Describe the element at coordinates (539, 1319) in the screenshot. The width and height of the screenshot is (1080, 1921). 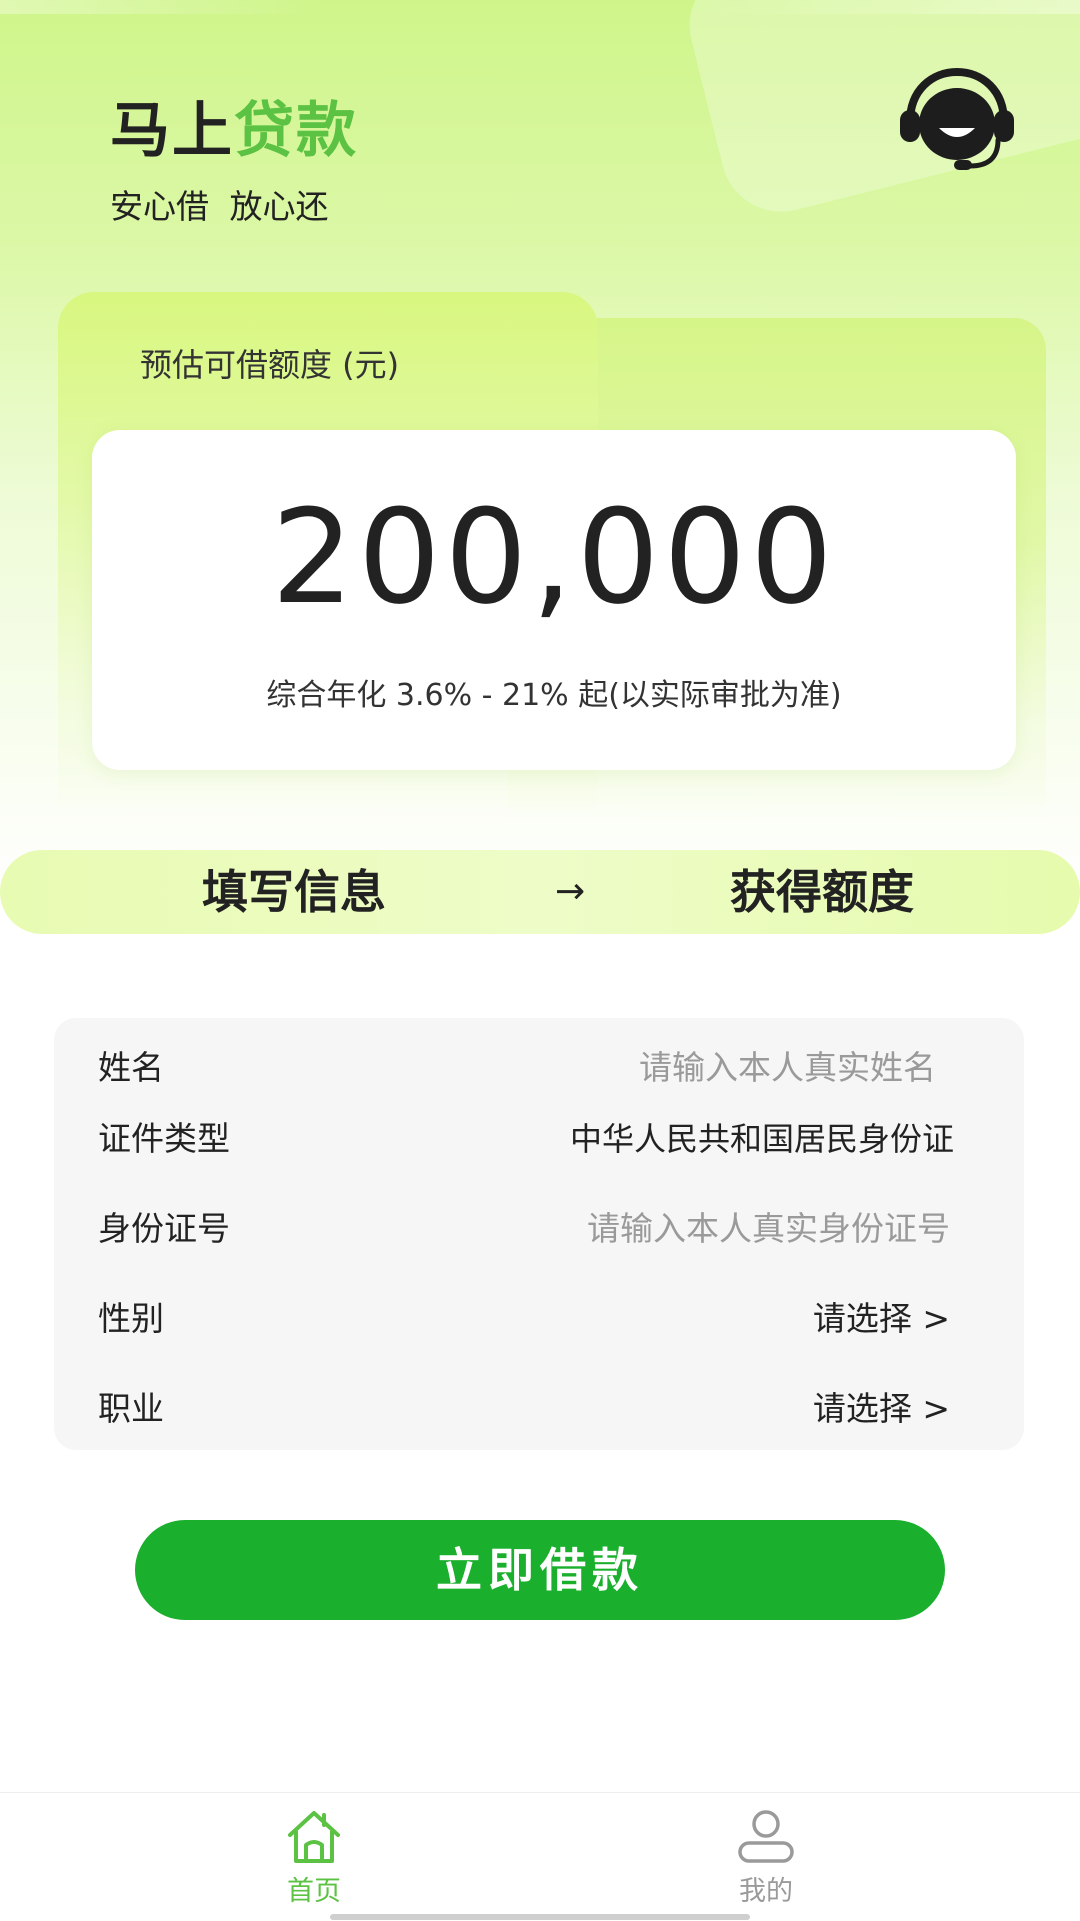
I see `form-row-gender: 性别 请选择 >` at that location.